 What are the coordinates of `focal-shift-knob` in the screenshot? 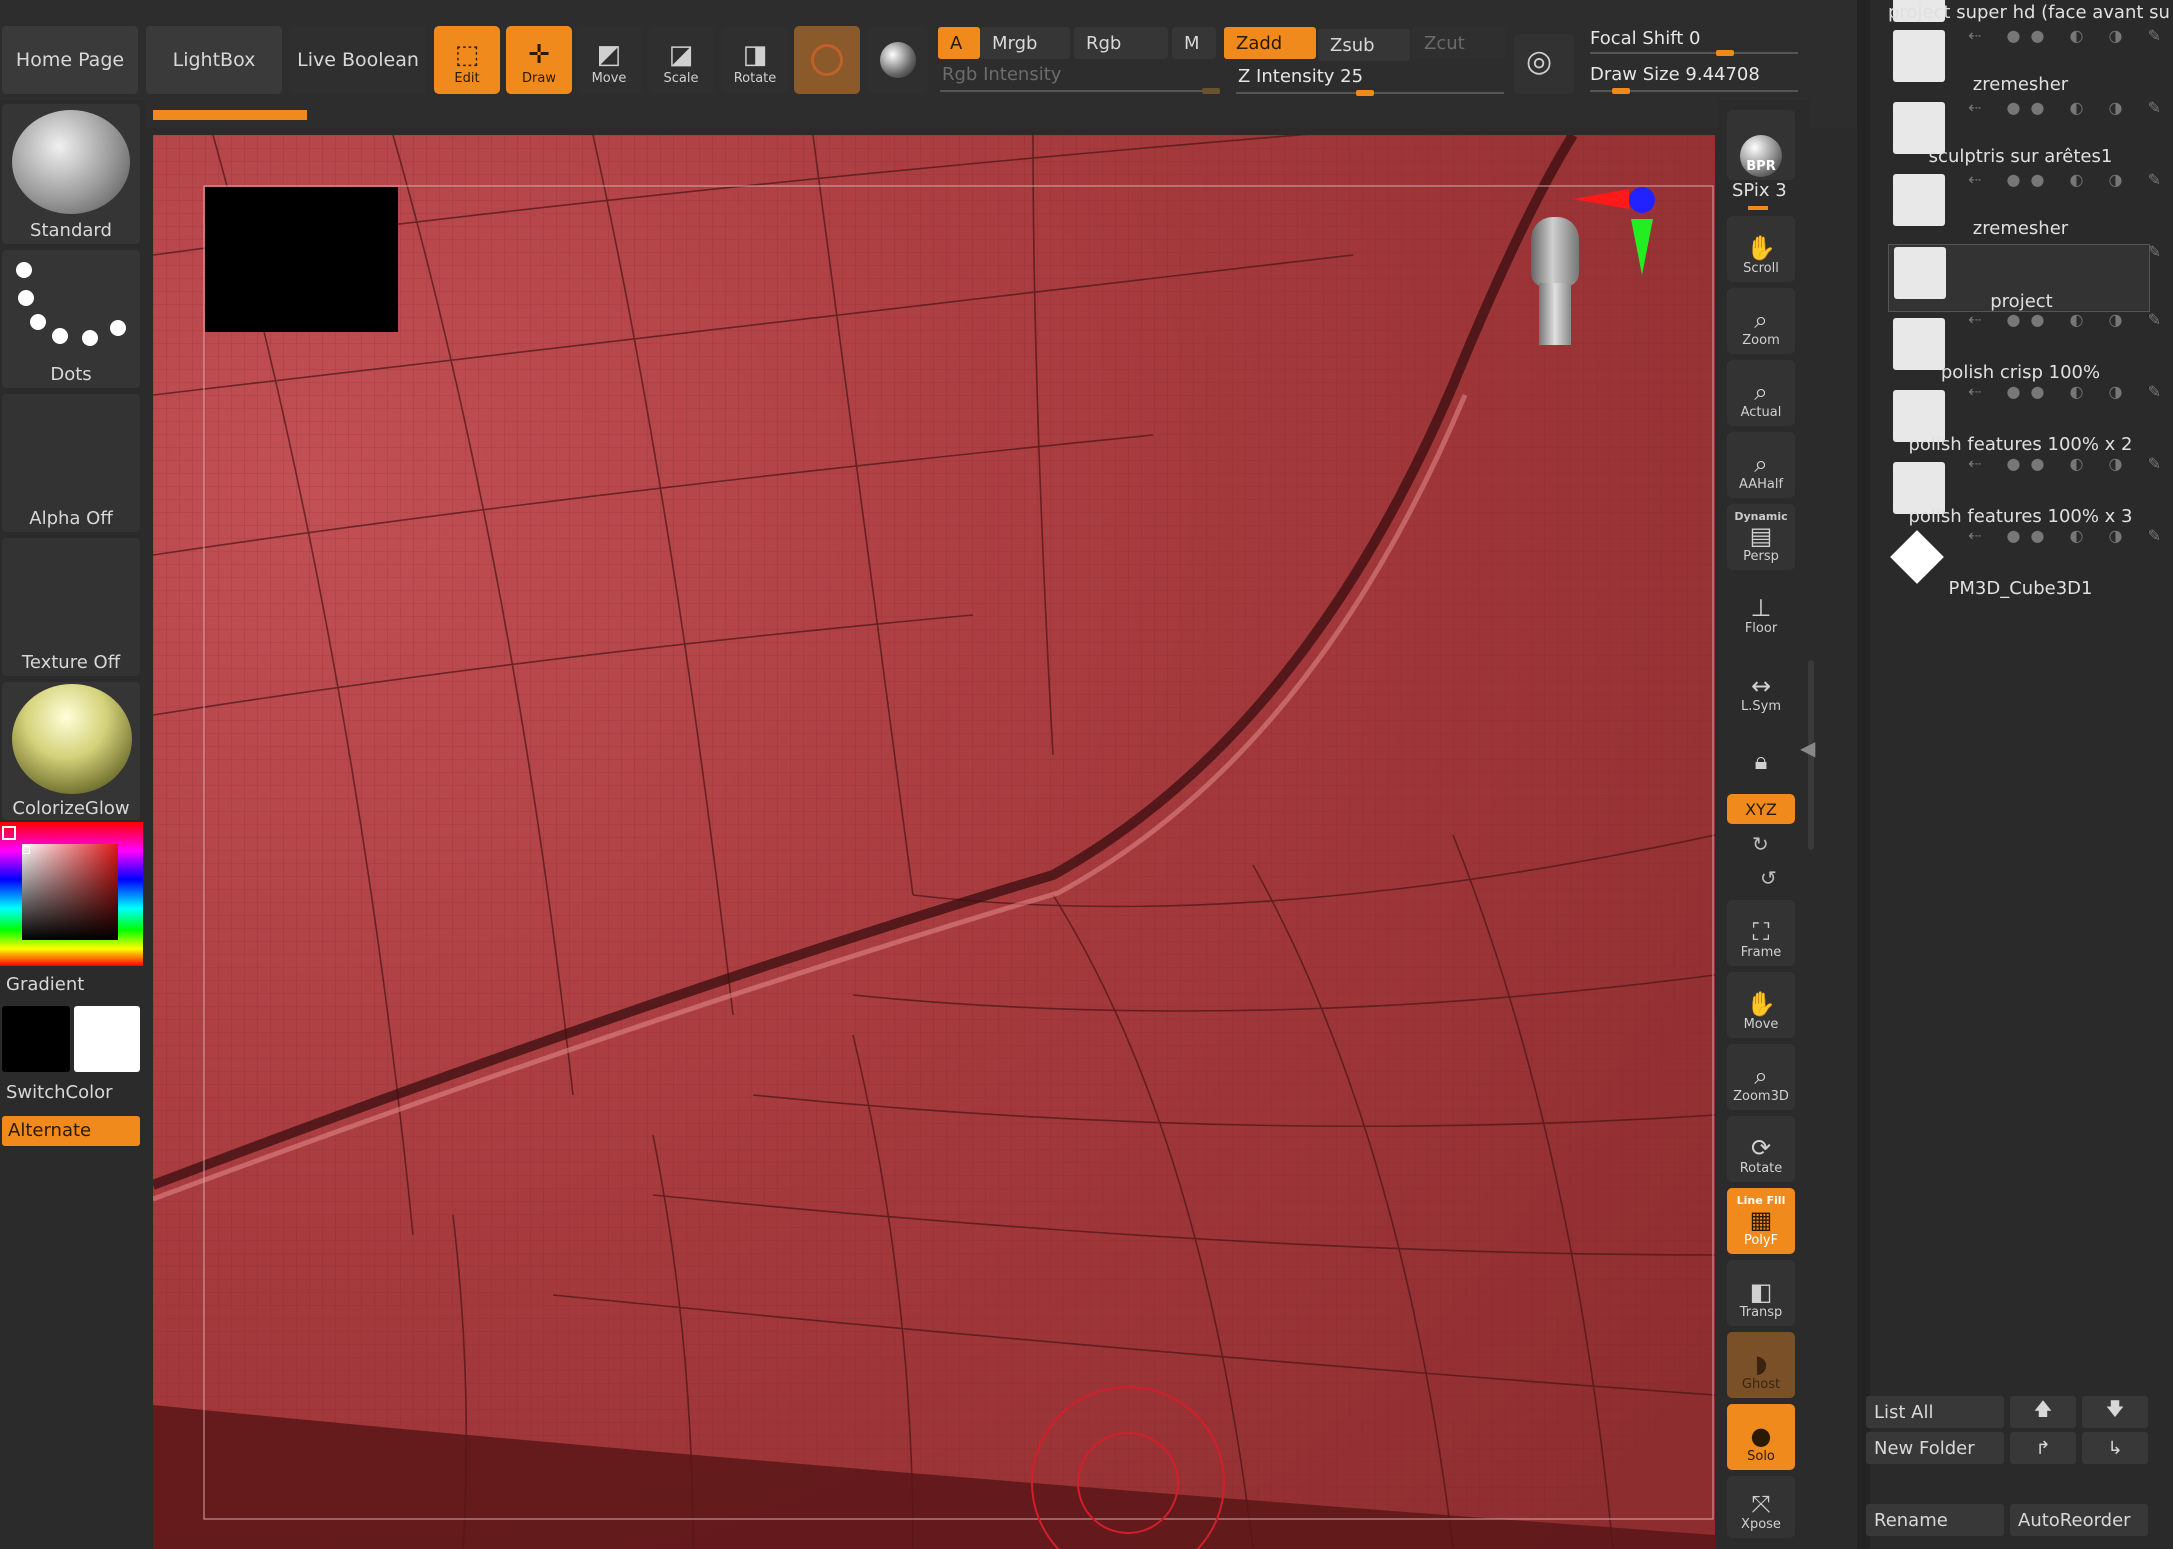 It's located at (1725, 53).